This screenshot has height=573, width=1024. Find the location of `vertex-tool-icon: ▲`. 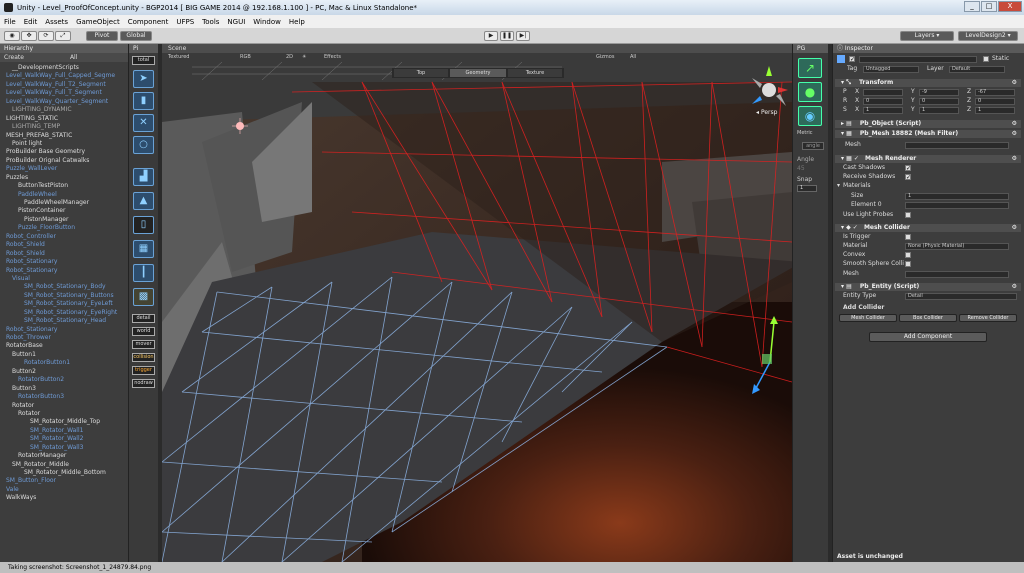

vertex-tool-icon: ▲ is located at coordinates (143, 201).